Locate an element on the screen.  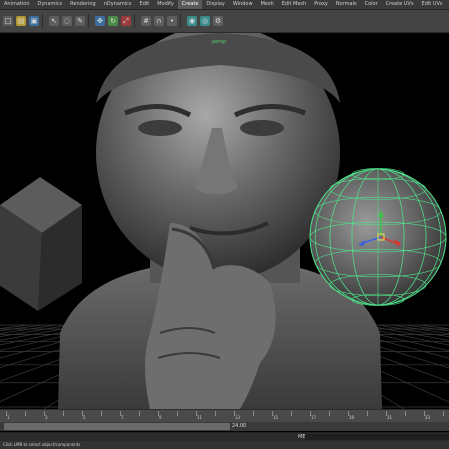
range-slider-handle is located at coordinates (117, 426).